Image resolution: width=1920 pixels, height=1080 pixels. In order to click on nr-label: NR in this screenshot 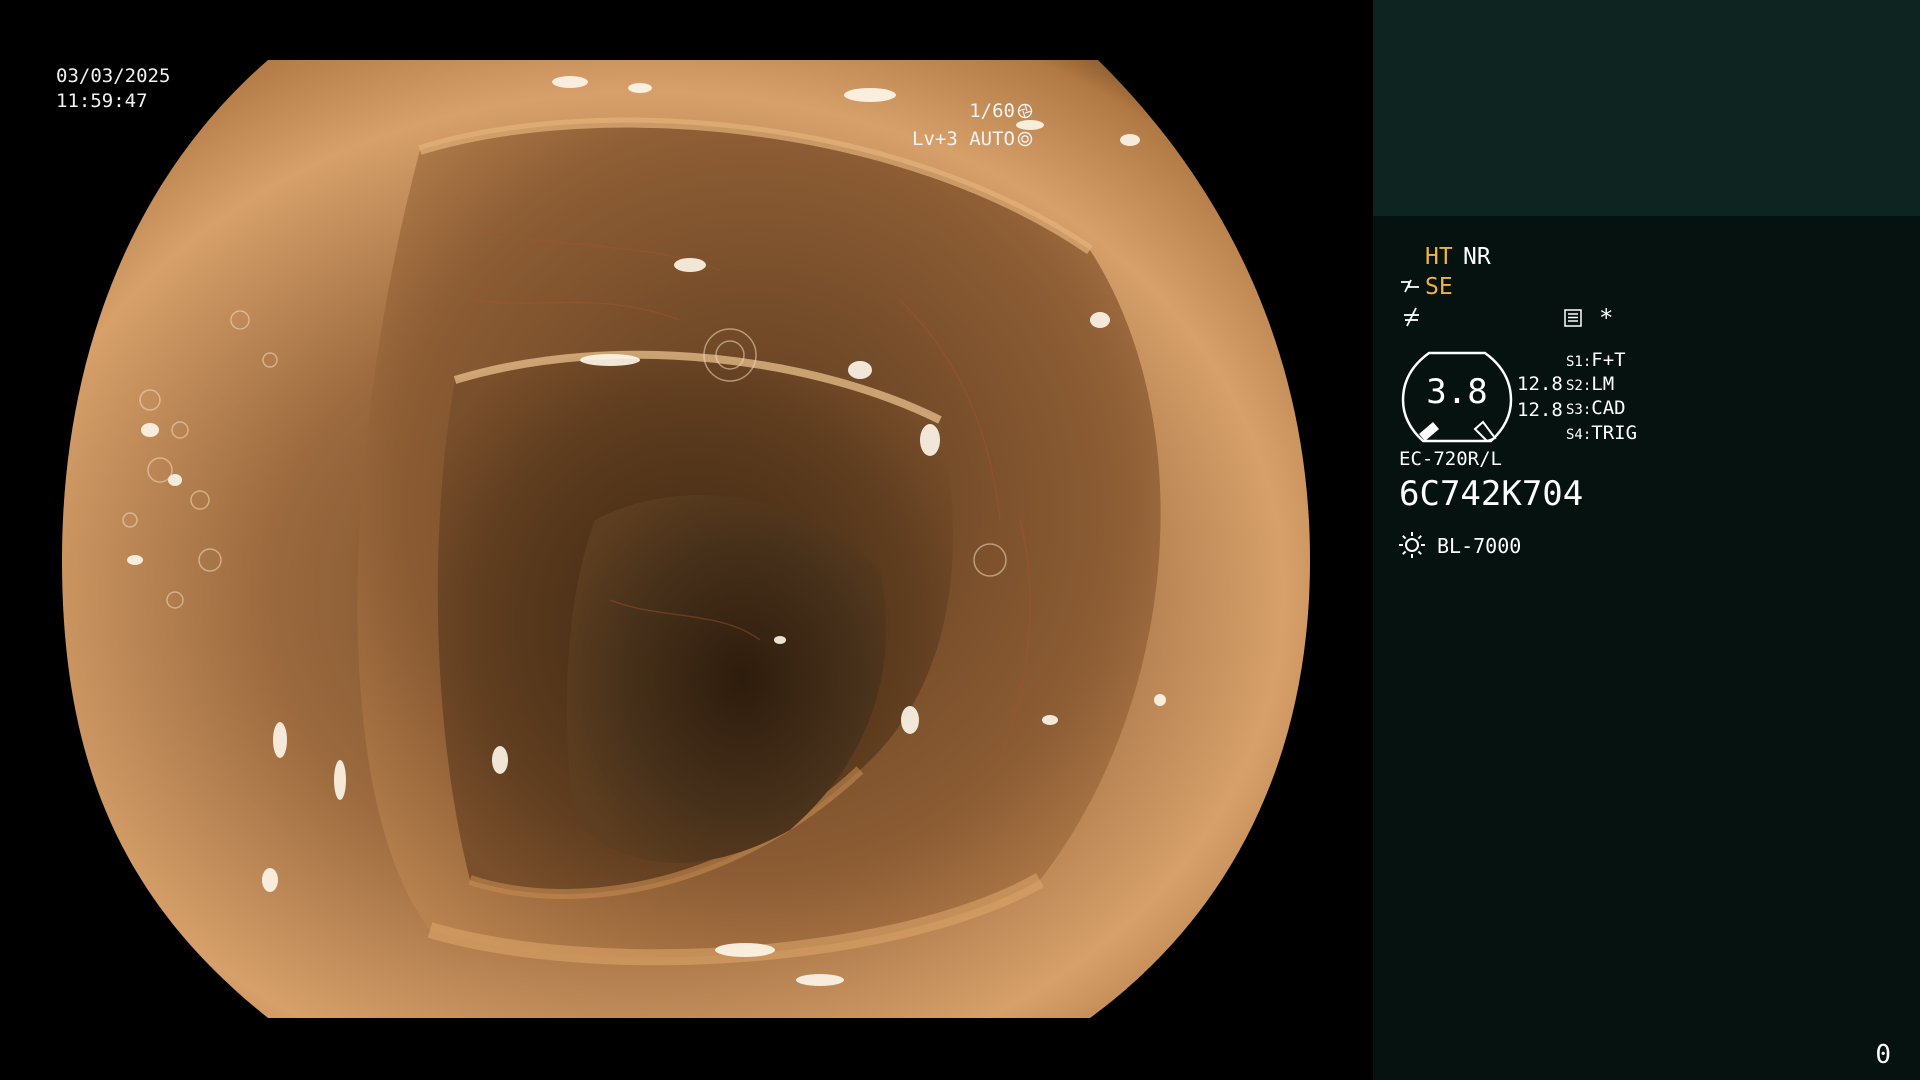, I will do `click(1477, 257)`.